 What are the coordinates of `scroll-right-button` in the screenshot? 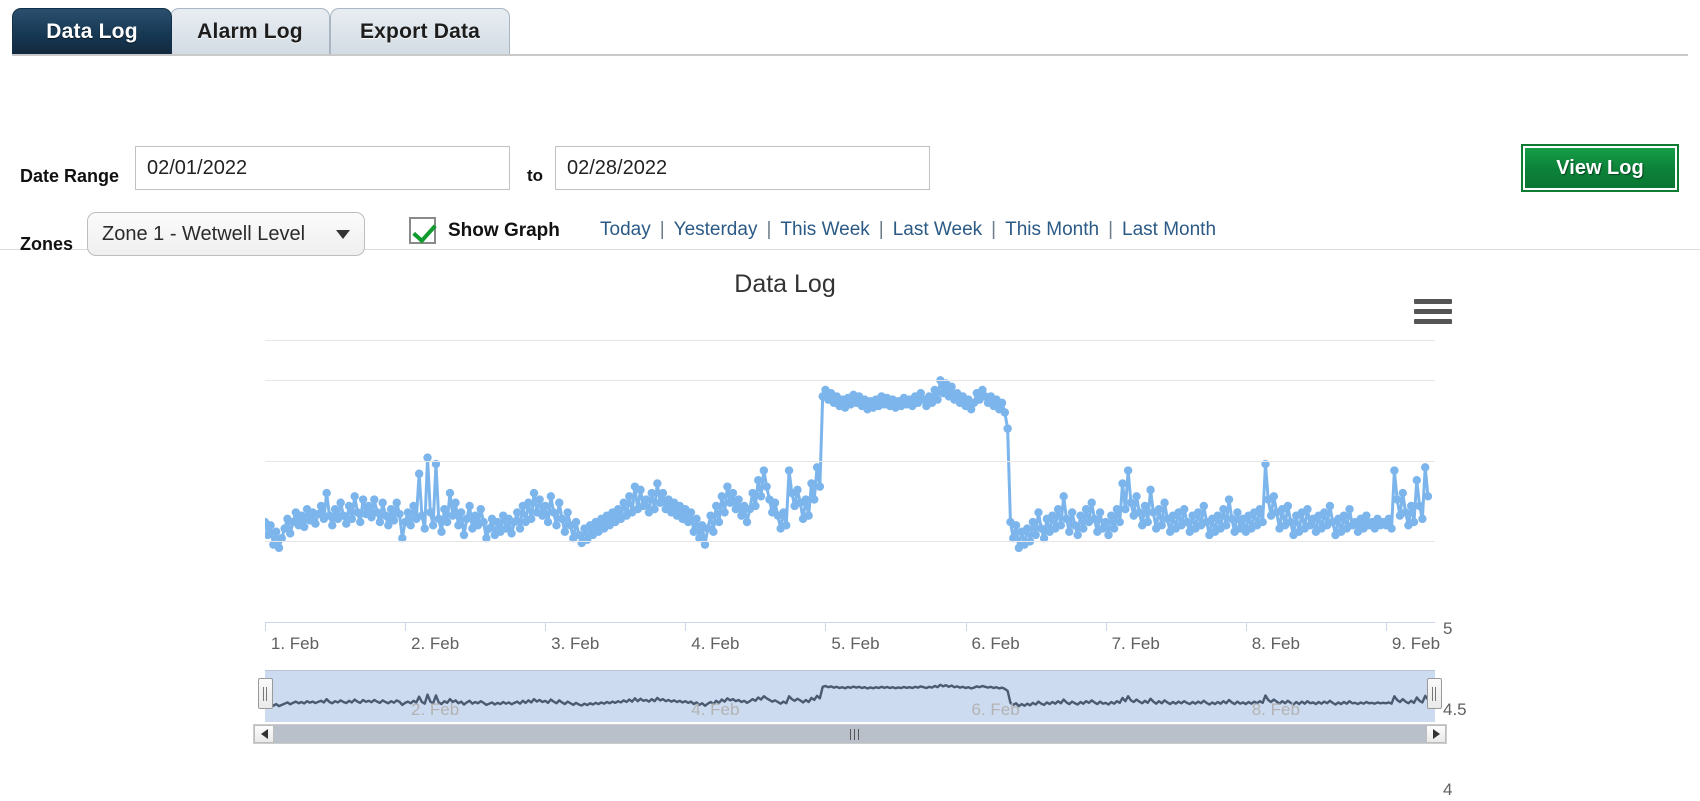 It's located at (1436, 734).